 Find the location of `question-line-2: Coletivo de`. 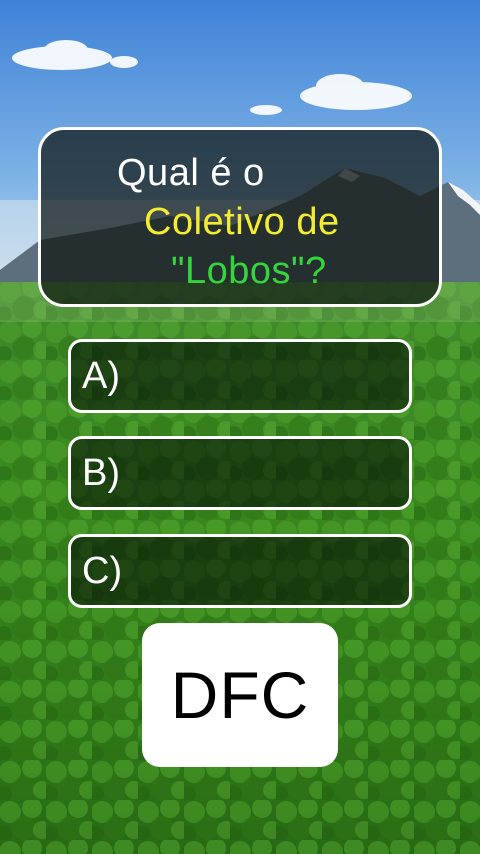

question-line-2: Coletivo de is located at coordinates (242, 222).